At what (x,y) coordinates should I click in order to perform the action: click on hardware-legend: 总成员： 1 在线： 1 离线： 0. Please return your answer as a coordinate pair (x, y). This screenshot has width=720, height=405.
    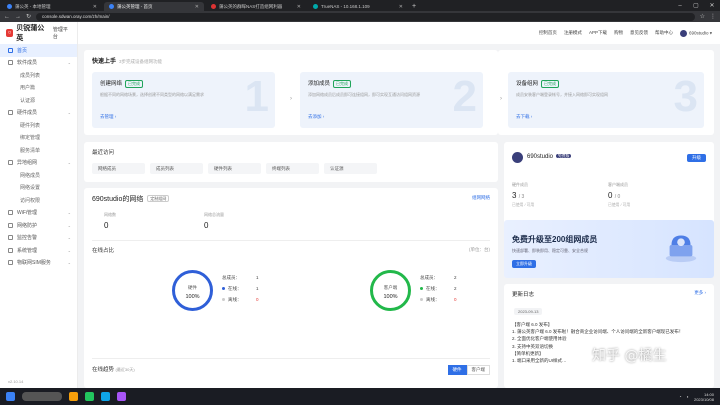
    Looking at the image, I should click on (240, 288).